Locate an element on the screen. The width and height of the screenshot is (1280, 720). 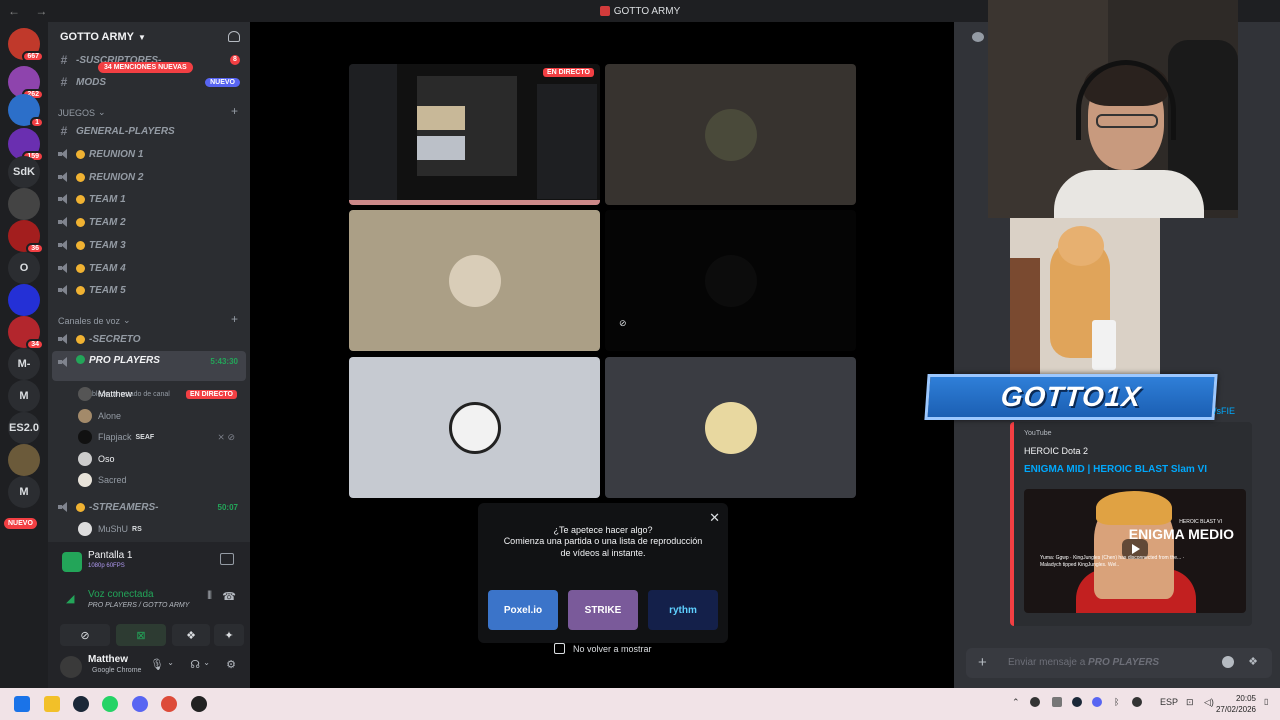
stop-share-button: ⊠ is located at coordinates (141, 635).